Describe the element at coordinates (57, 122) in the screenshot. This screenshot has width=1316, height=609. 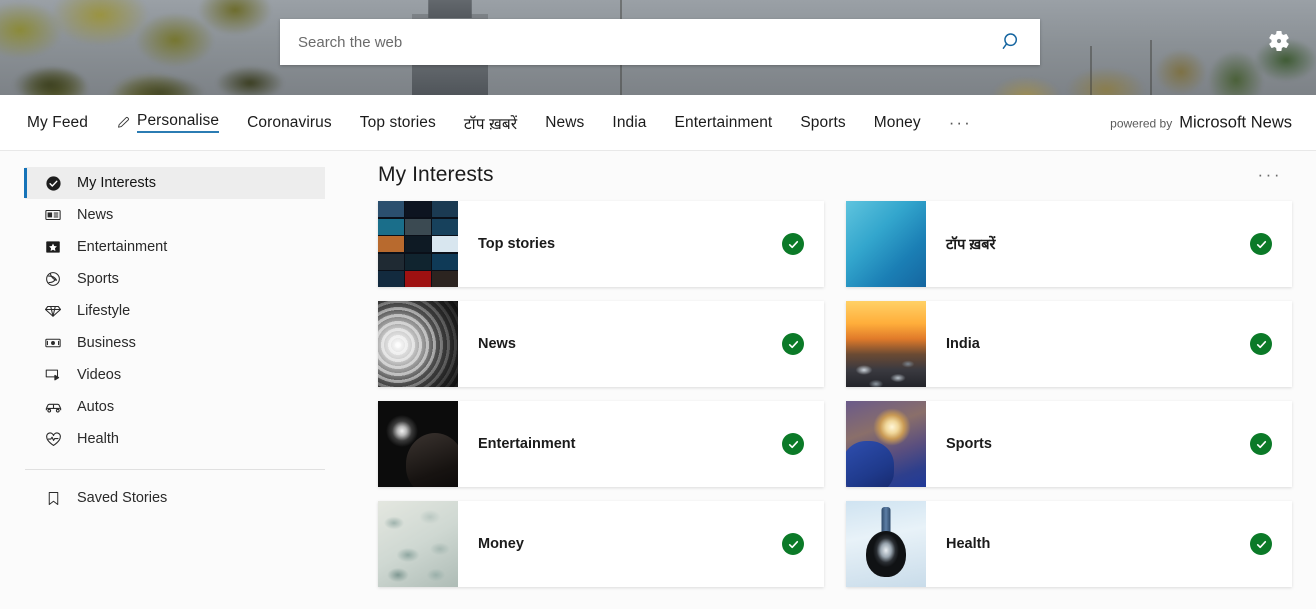
I see `nav-label: My Feed` at that location.